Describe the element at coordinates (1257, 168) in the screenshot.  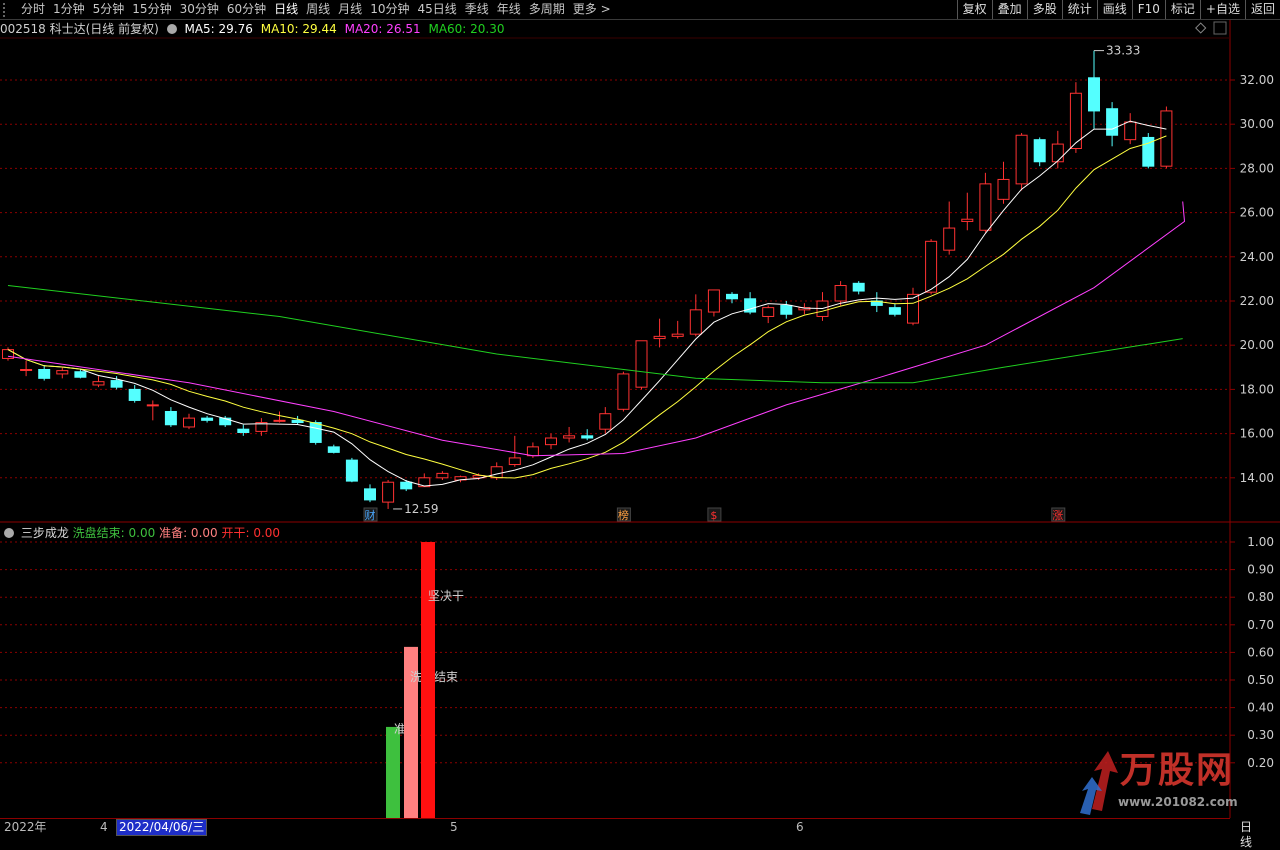
I see `price-tick-label: 28.00` at that location.